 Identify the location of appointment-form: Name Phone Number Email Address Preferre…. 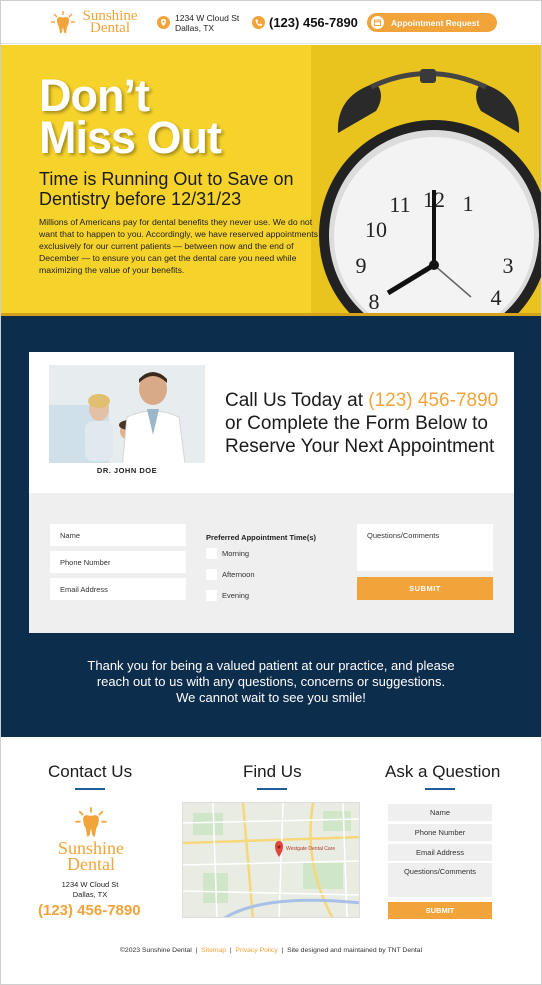
(271, 563).